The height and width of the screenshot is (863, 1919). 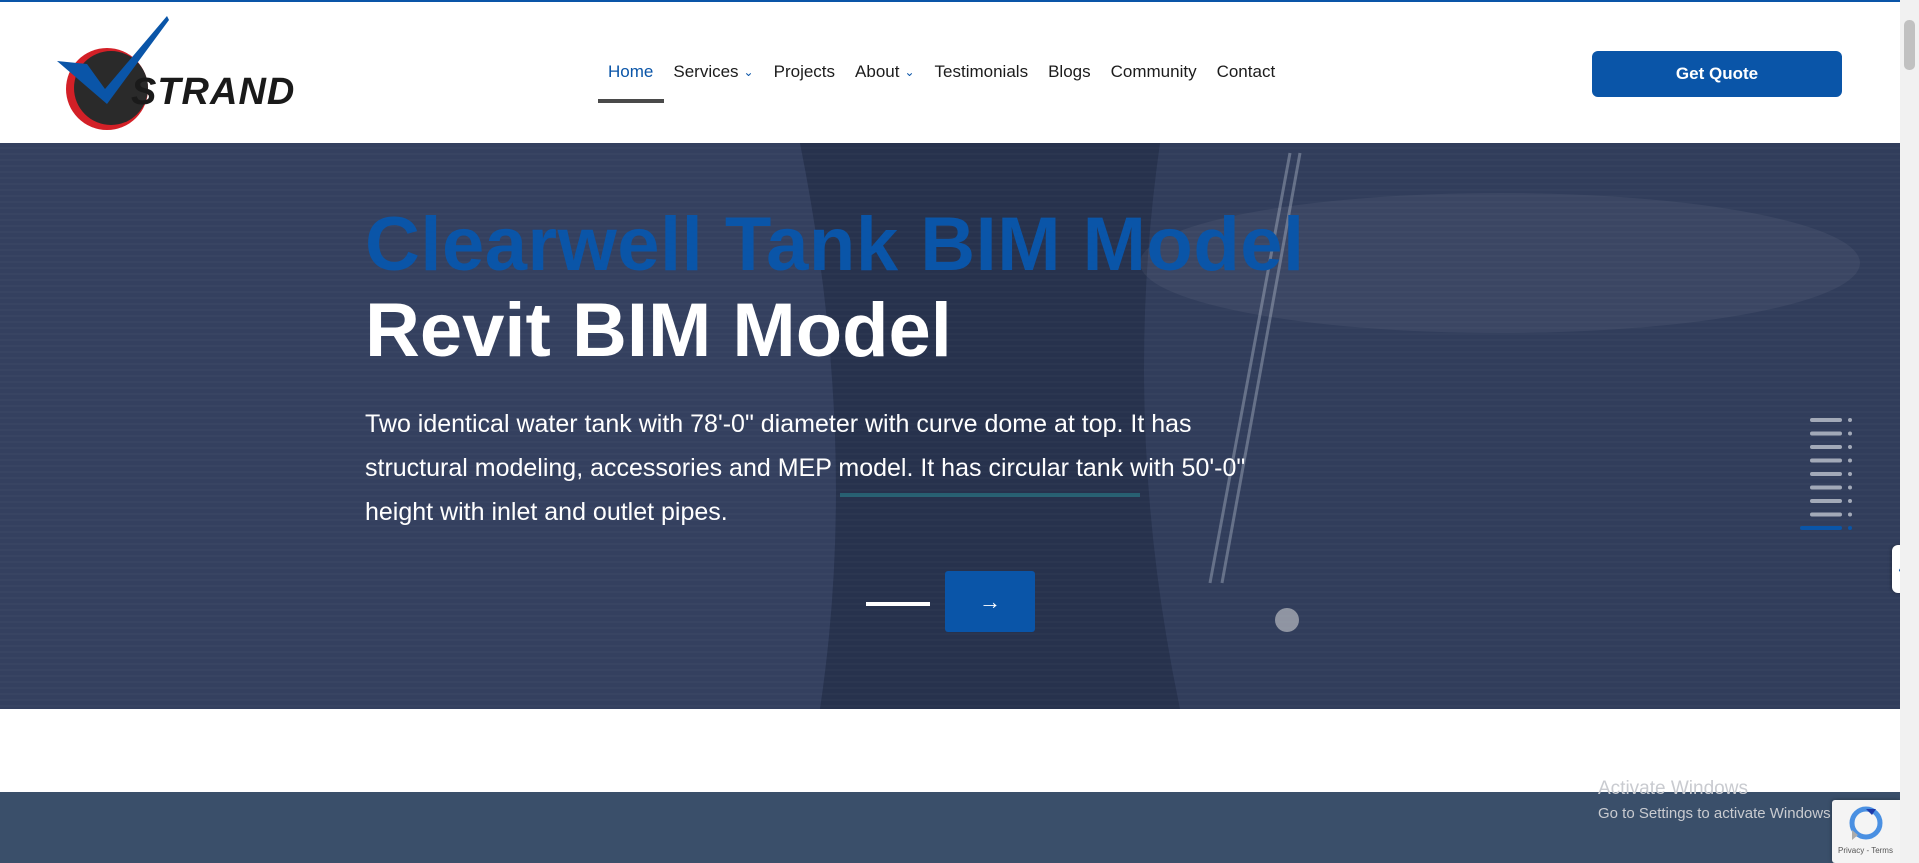 I want to click on svg-text: STRAND, so click(x=213, y=92).